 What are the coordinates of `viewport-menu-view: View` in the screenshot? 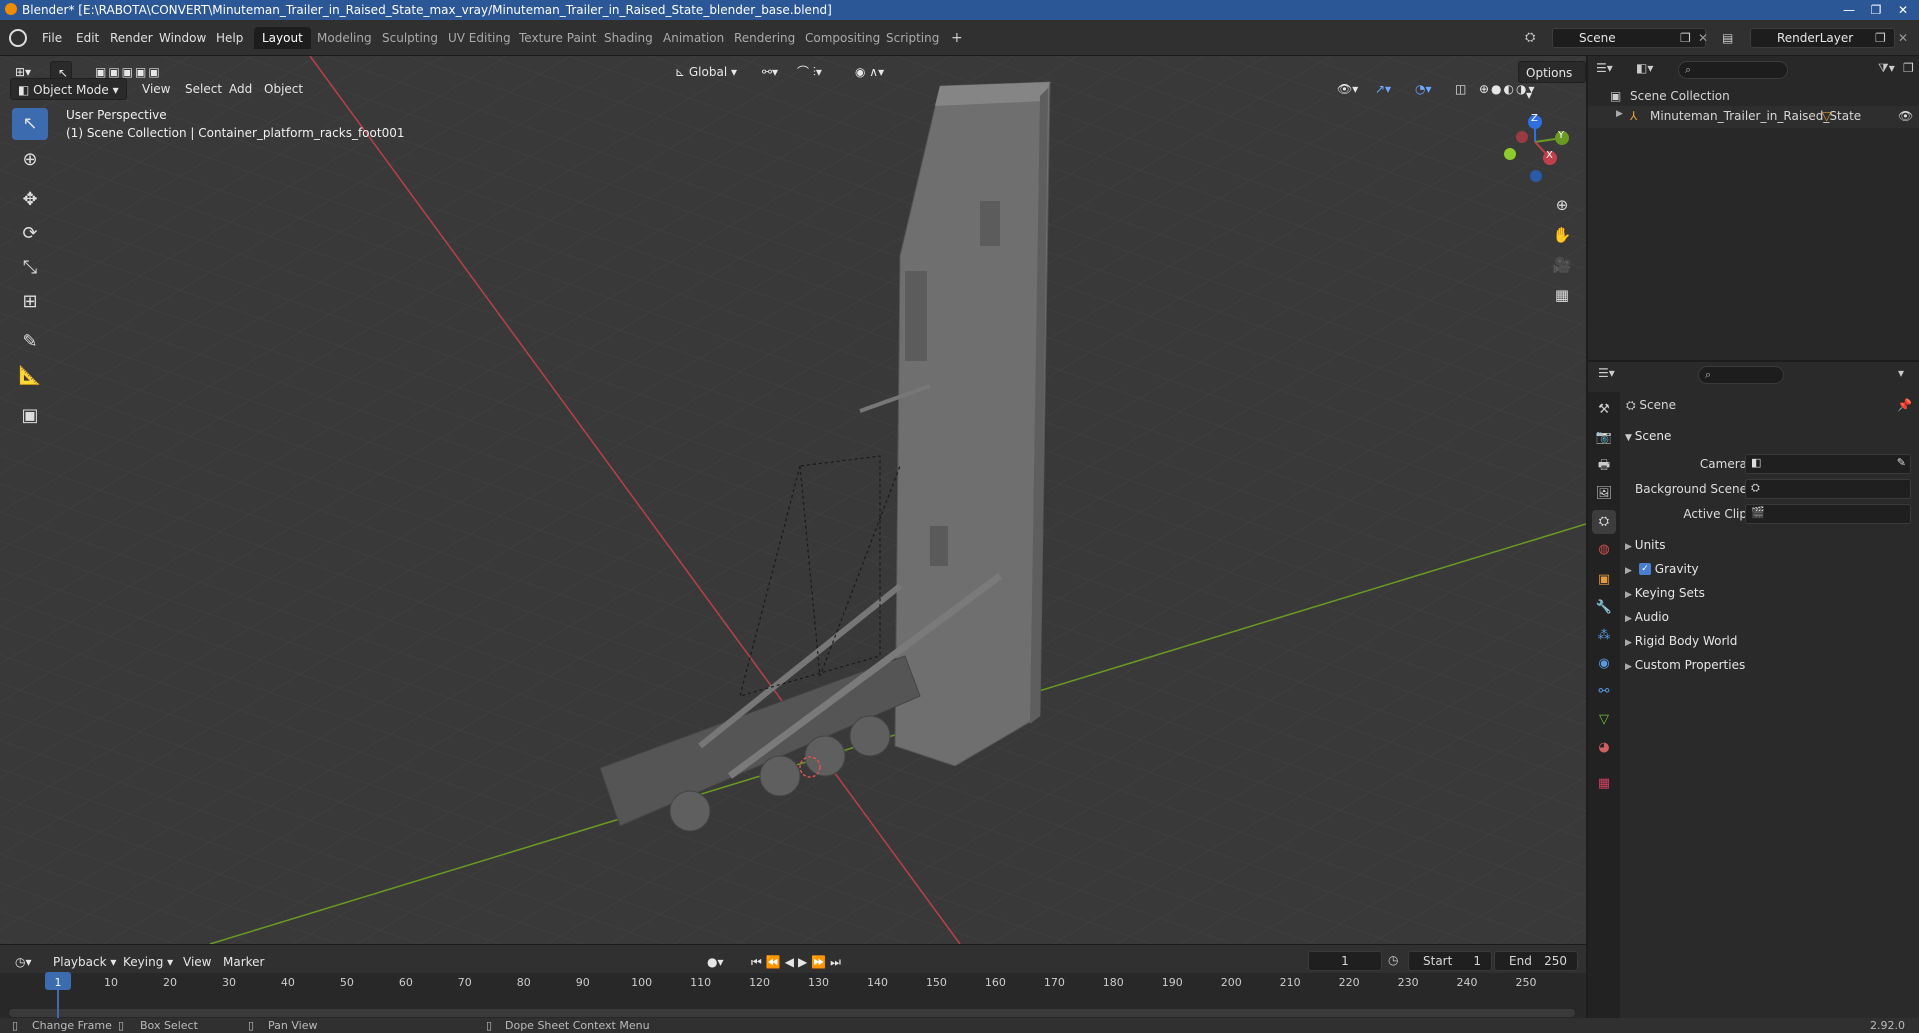 It's located at (156, 89).